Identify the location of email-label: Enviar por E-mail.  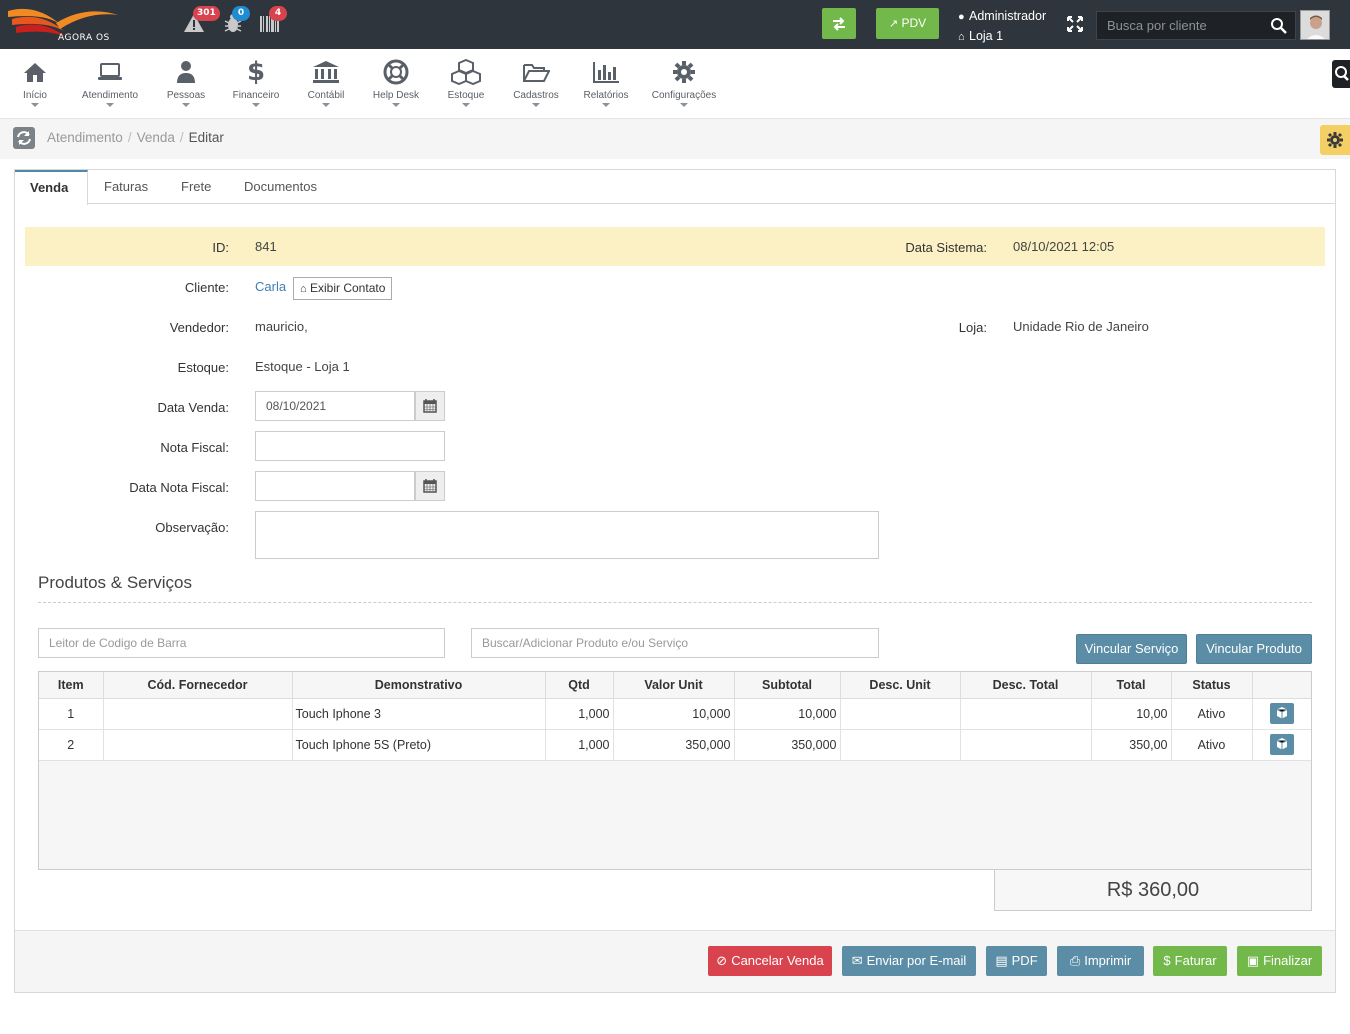
(916, 960).